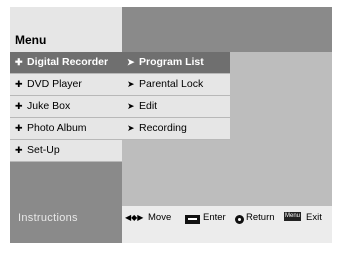  I want to click on submenu-item-recording: ➤ Recording, so click(176, 129).